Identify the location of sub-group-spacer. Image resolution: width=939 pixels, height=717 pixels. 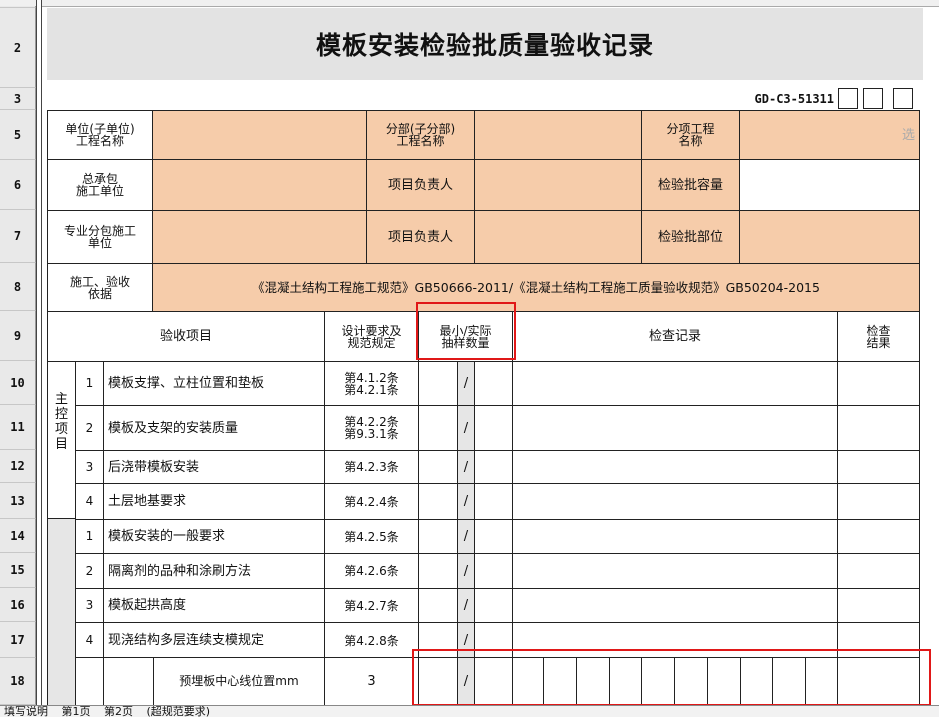
(128, 681).